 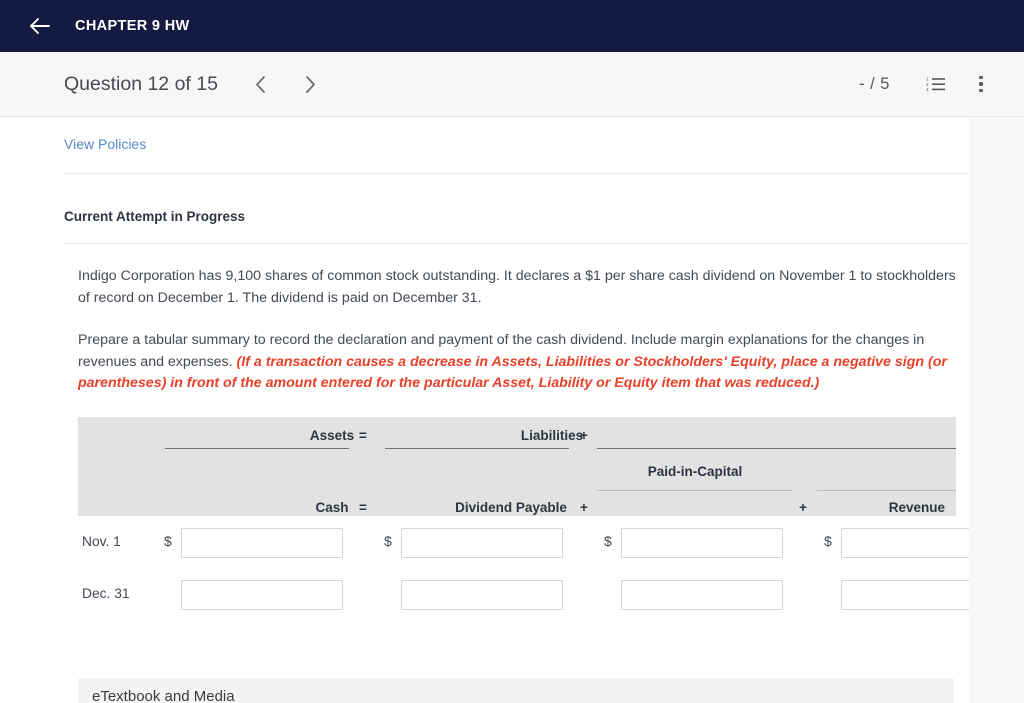 I want to click on header-liabilities: Liabilities, so click(x=552, y=435).